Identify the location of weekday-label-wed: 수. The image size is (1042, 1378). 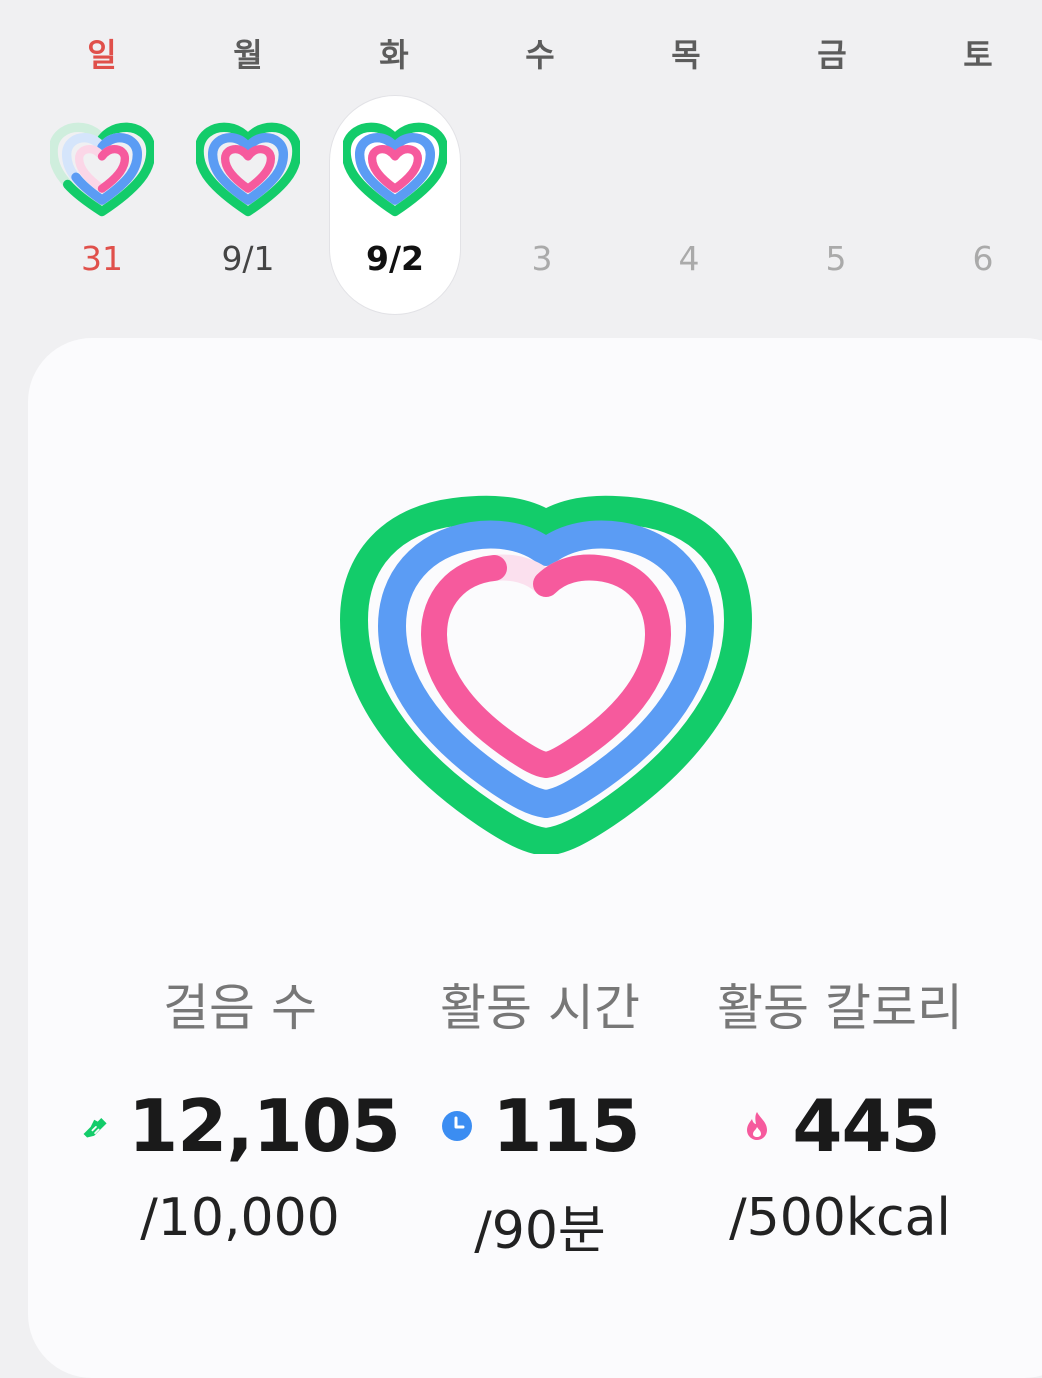
(540, 55).